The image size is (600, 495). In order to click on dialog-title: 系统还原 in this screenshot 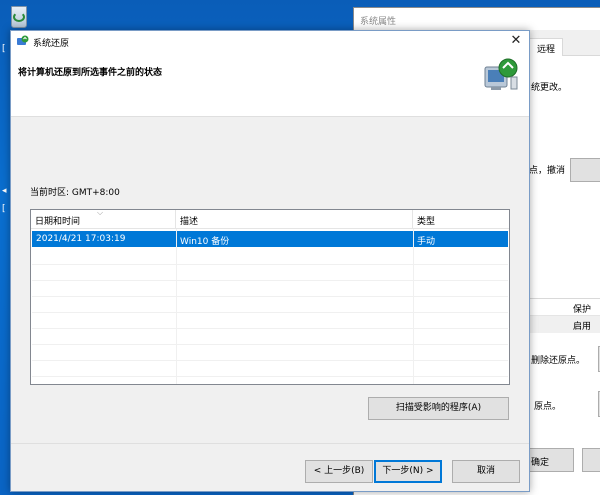, I will do `click(51, 44)`.